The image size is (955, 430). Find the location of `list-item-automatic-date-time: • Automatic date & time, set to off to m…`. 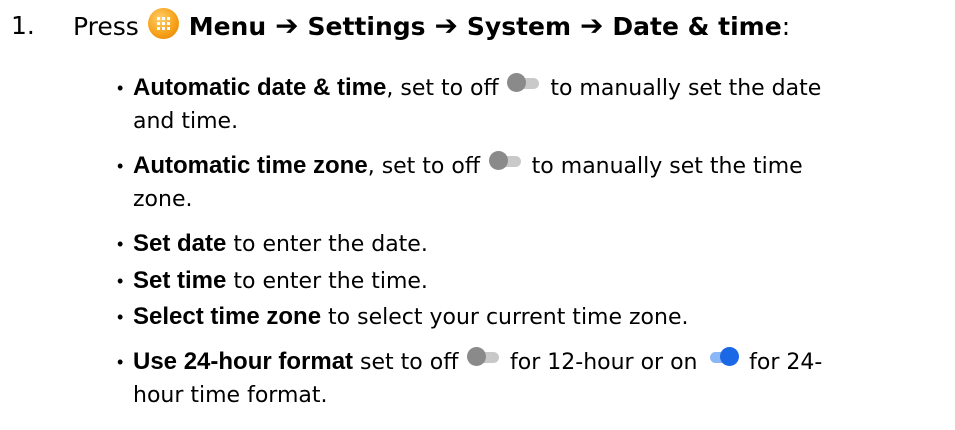

list-item-automatic-date-time: • Automatic date & time, set to off to m… is located at coordinates (475, 105).